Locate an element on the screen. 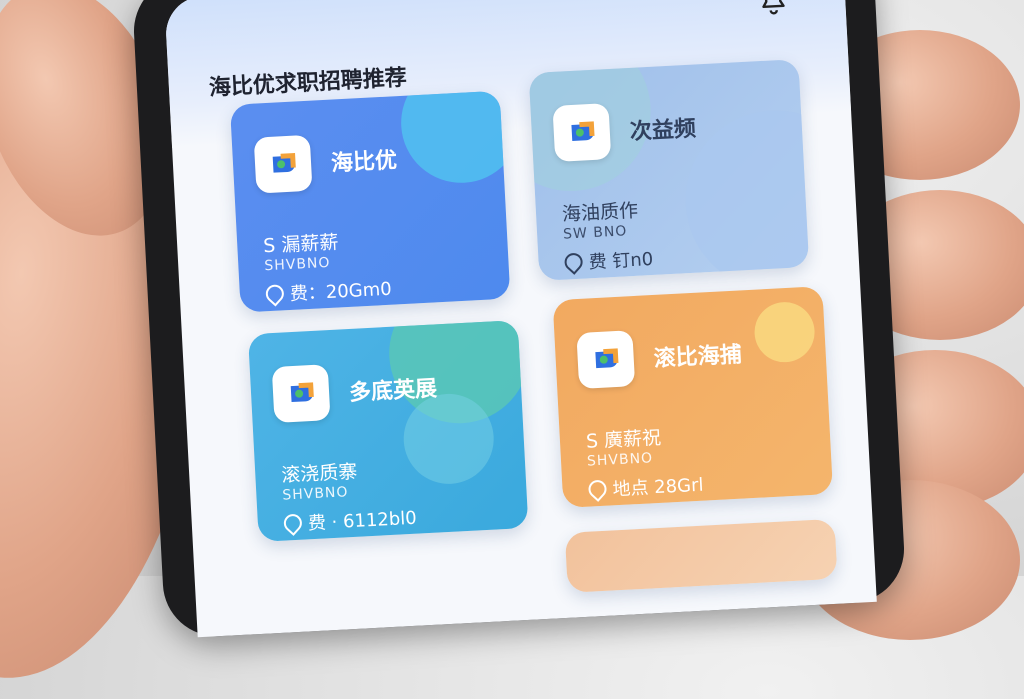 This screenshot has width=1024, height=699. company-name: 多底英展 is located at coordinates (393, 391).